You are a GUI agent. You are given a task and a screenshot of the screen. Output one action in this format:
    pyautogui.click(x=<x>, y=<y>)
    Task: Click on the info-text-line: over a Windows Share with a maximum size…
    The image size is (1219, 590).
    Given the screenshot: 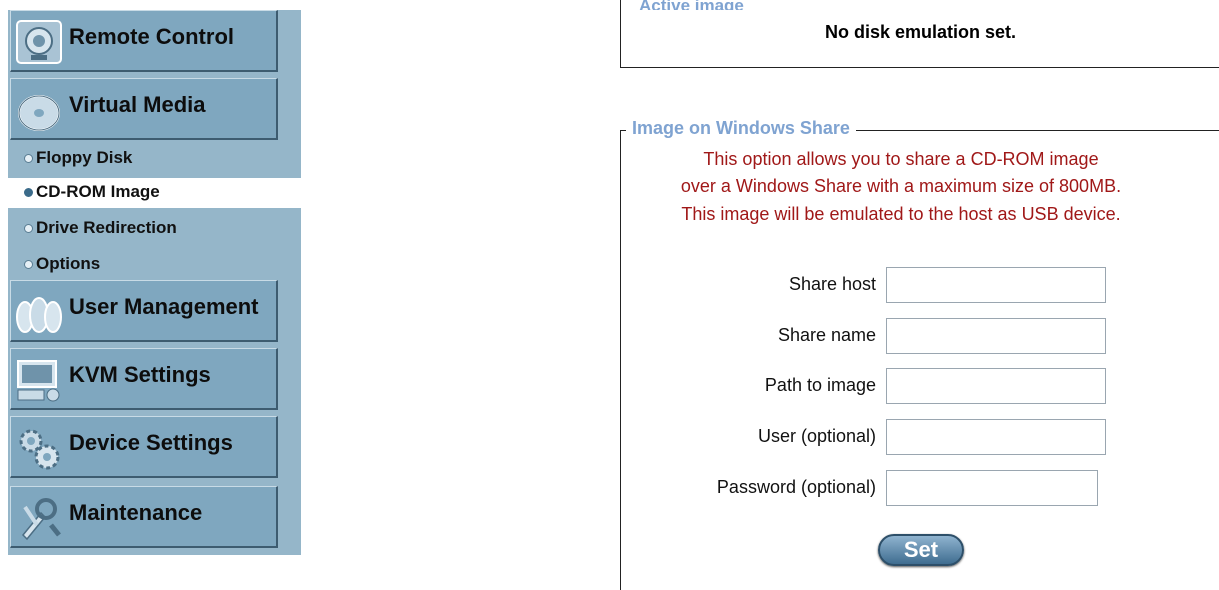 What is the action you would take?
    pyautogui.click(x=901, y=186)
    